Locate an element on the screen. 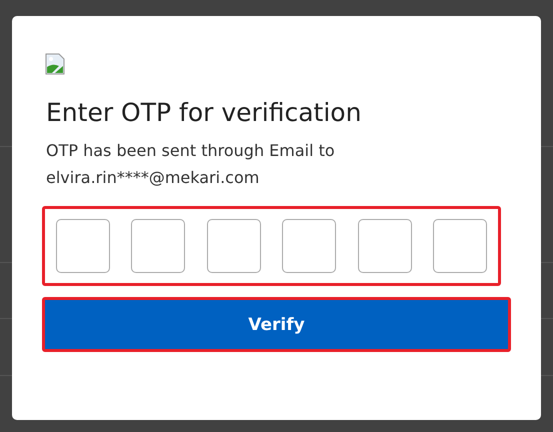 Image resolution: width=553 pixels, height=432 pixels. broken-image-icon is located at coordinates (56, 64).